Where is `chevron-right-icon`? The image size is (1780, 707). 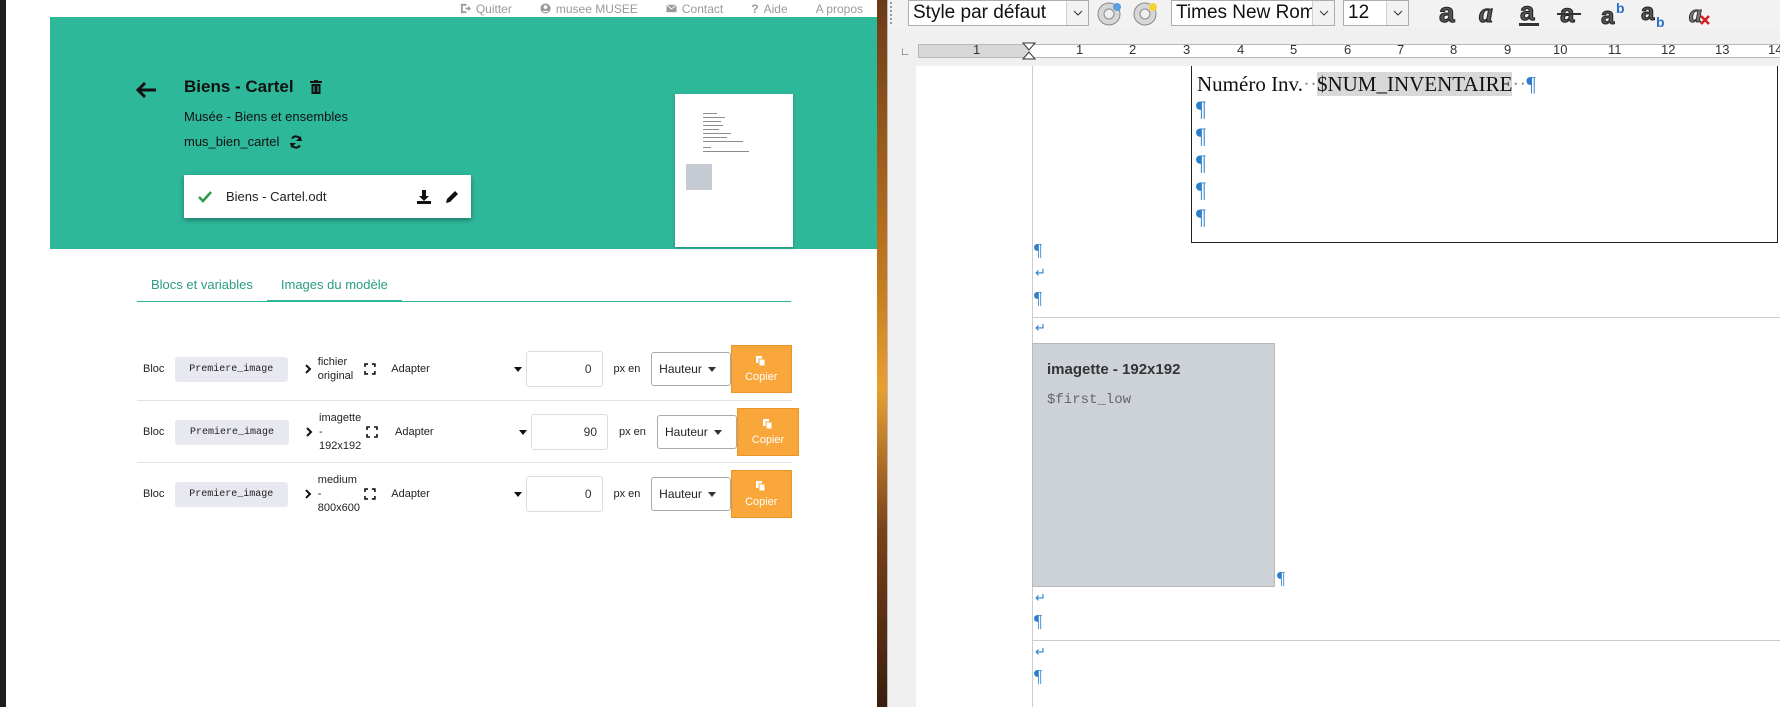
chevron-right-icon is located at coordinates (308, 494).